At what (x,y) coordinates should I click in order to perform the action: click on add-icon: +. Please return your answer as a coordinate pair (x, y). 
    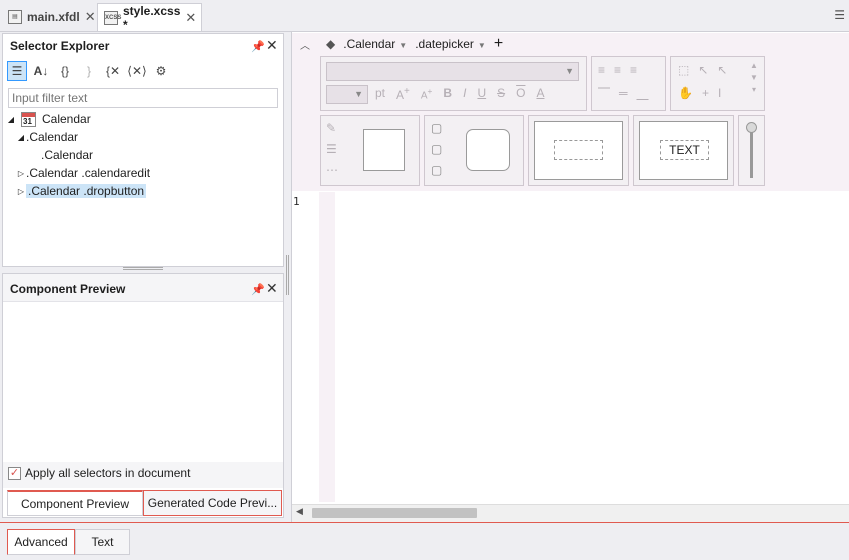
    Looking at the image, I should click on (498, 44).